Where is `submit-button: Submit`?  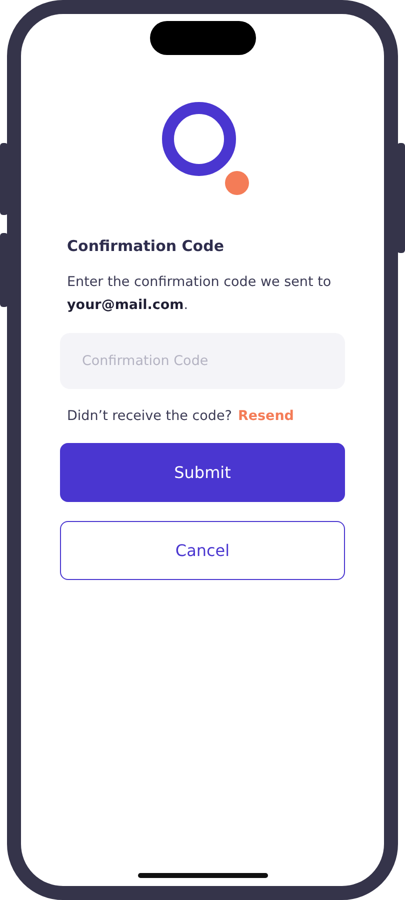
submit-button: Submit is located at coordinates (202, 472).